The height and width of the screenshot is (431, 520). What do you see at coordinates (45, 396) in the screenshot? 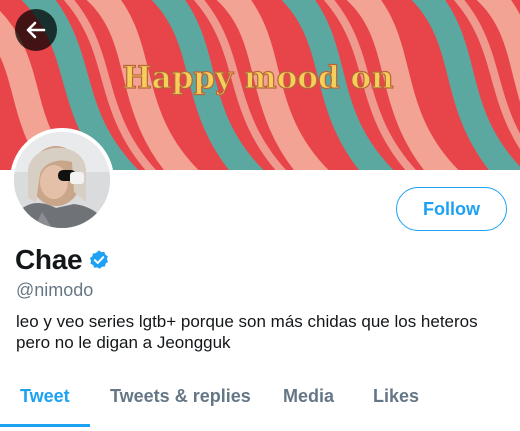
I see `tab-tweet: Tweet` at bounding box center [45, 396].